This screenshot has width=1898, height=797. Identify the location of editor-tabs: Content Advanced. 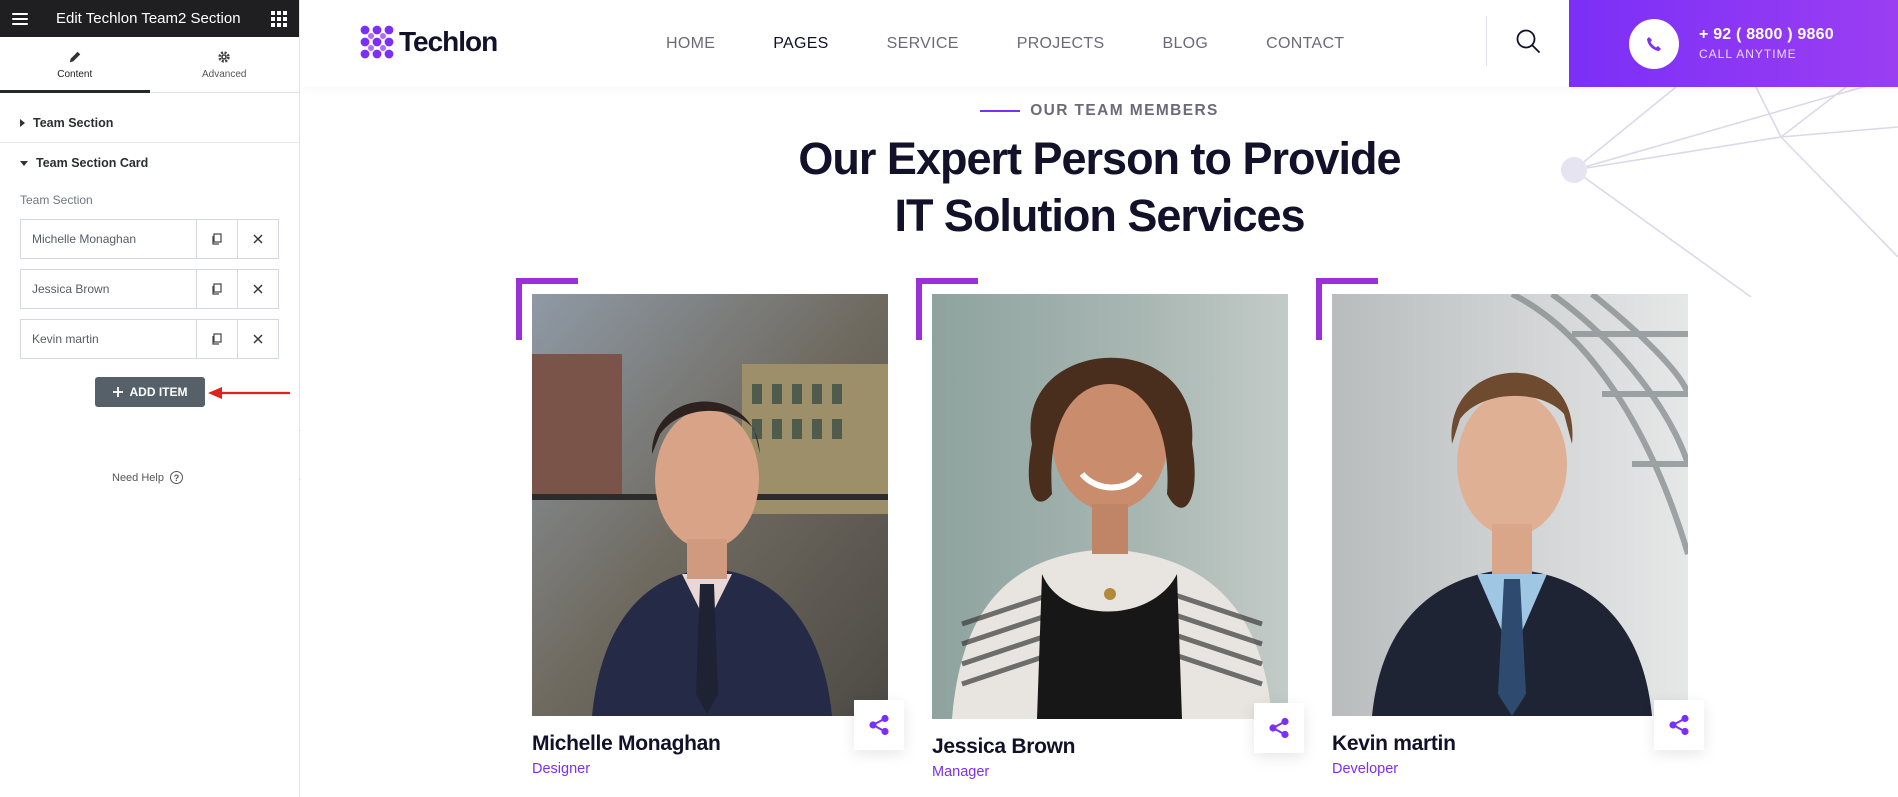
(149, 65).